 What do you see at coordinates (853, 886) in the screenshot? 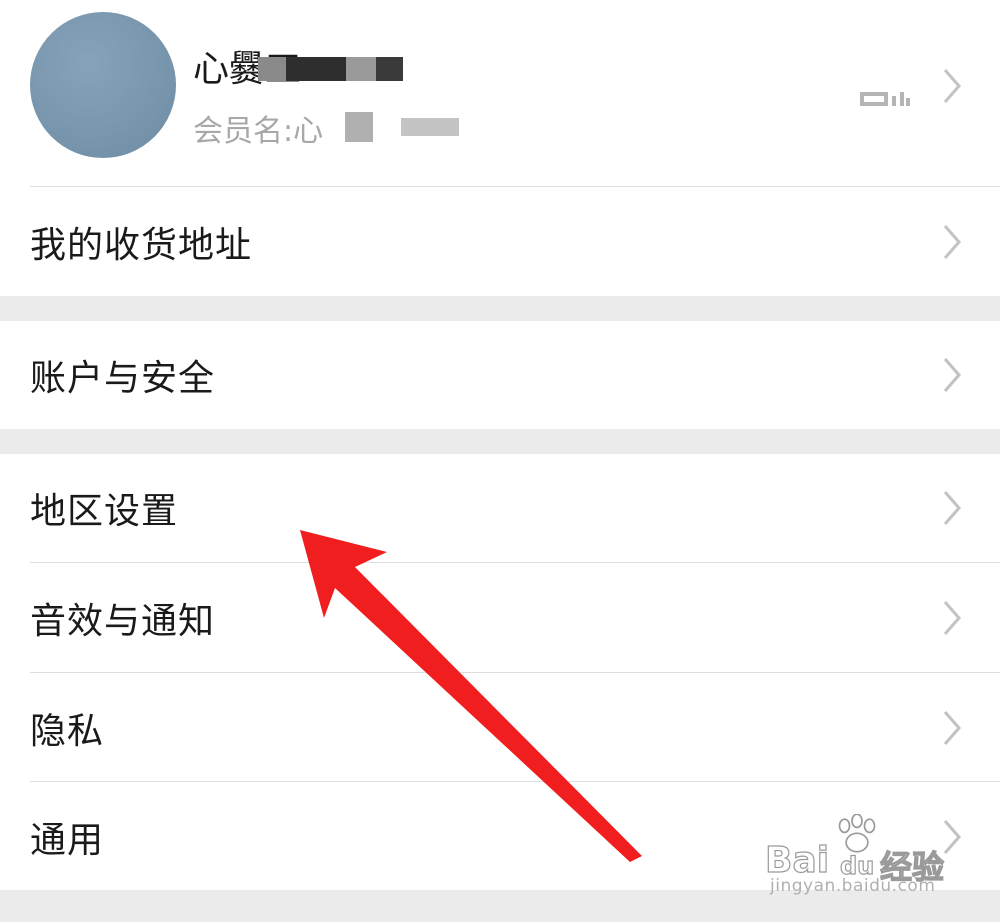
I see `watermark-url: jingyan.baidu.com` at bounding box center [853, 886].